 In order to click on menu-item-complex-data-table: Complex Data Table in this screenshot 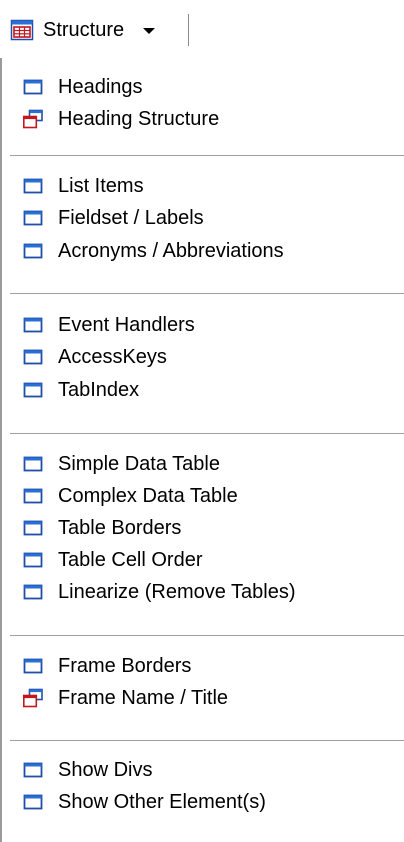, I will do `click(207, 496)`.